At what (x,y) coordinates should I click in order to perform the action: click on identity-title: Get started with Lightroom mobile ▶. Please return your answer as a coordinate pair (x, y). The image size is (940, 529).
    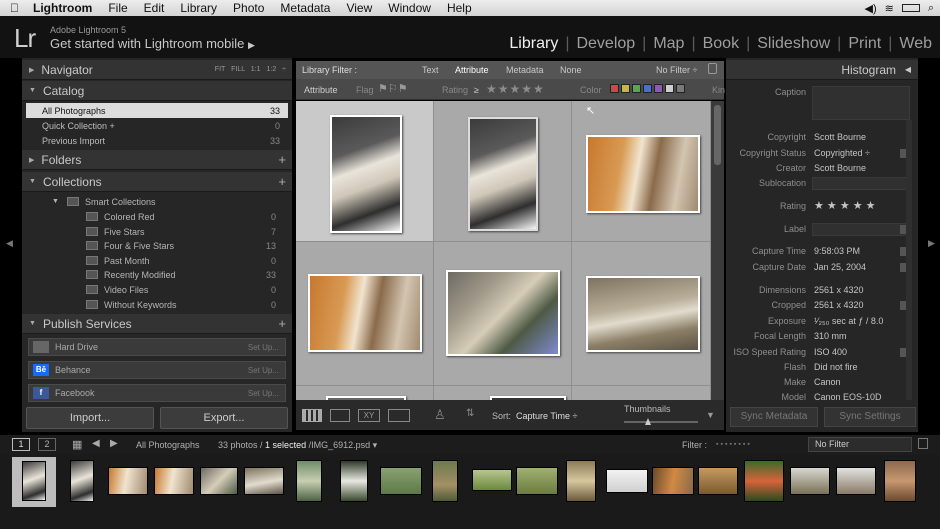
    Looking at the image, I should click on (152, 43).